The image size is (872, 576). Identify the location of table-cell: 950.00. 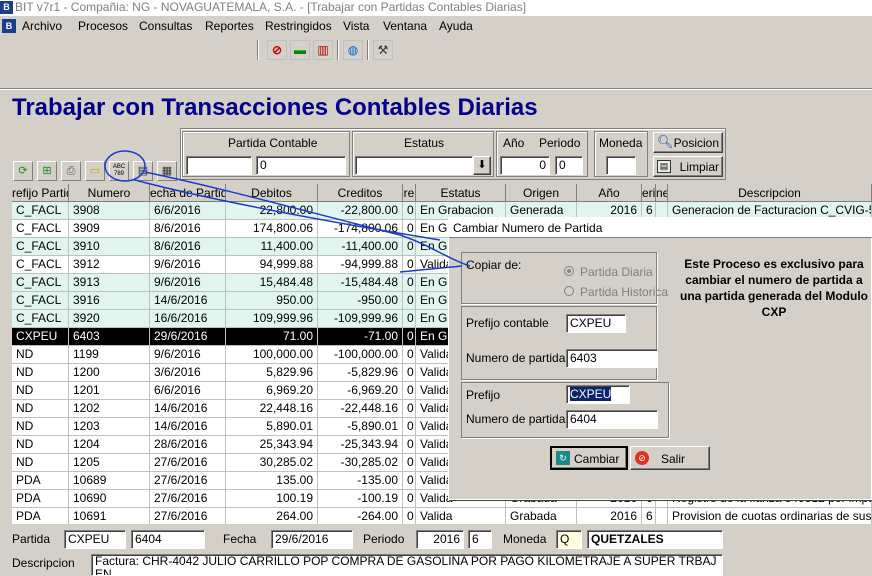
(272, 301).